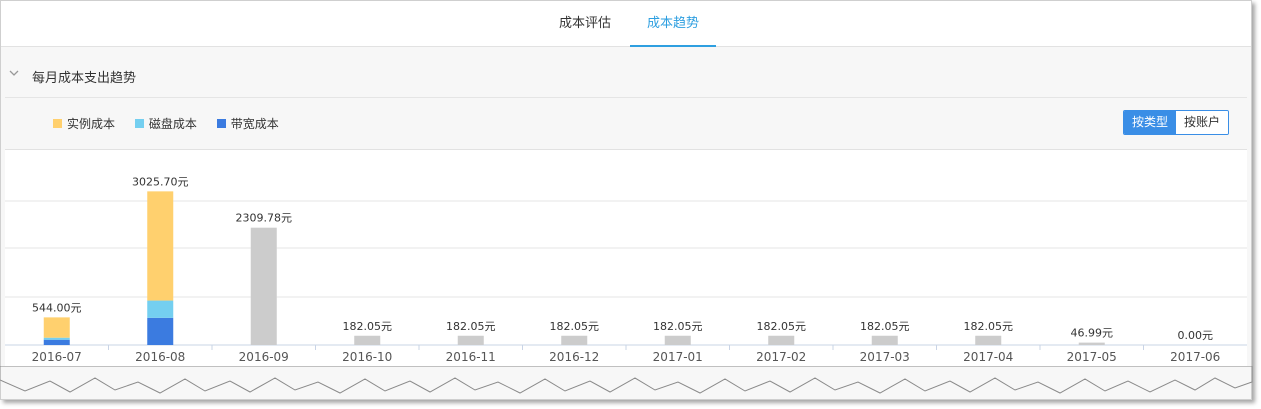 The image size is (1261, 409). Describe the element at coordinates (885, 357) in the screenshot. I see `x-tick-label: 2017-03` at that location.